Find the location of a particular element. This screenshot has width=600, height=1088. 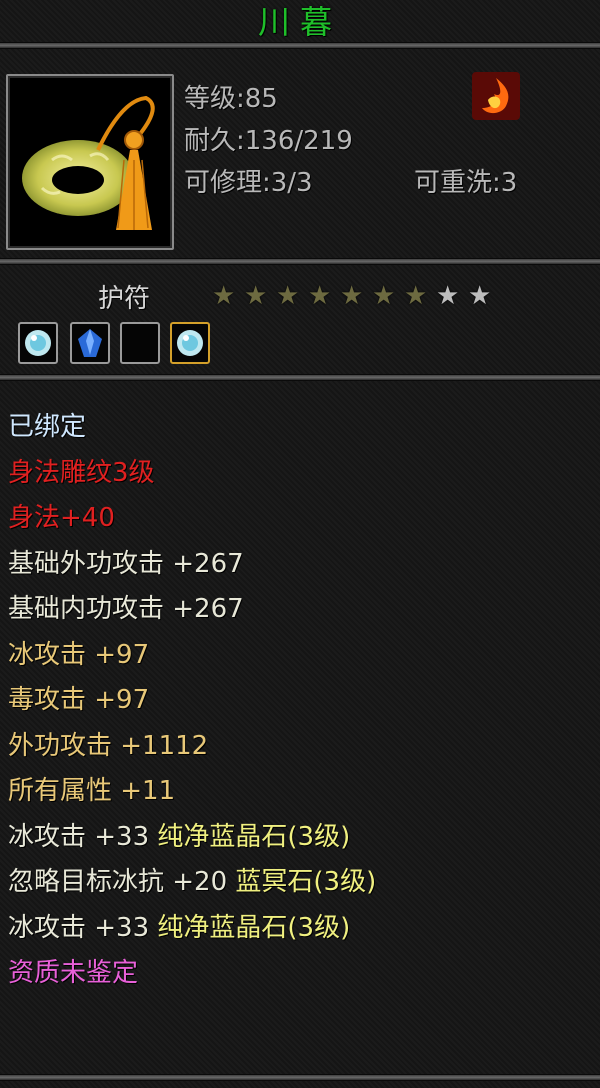

item-name: 川暮 is located at coordinates (299, 22).